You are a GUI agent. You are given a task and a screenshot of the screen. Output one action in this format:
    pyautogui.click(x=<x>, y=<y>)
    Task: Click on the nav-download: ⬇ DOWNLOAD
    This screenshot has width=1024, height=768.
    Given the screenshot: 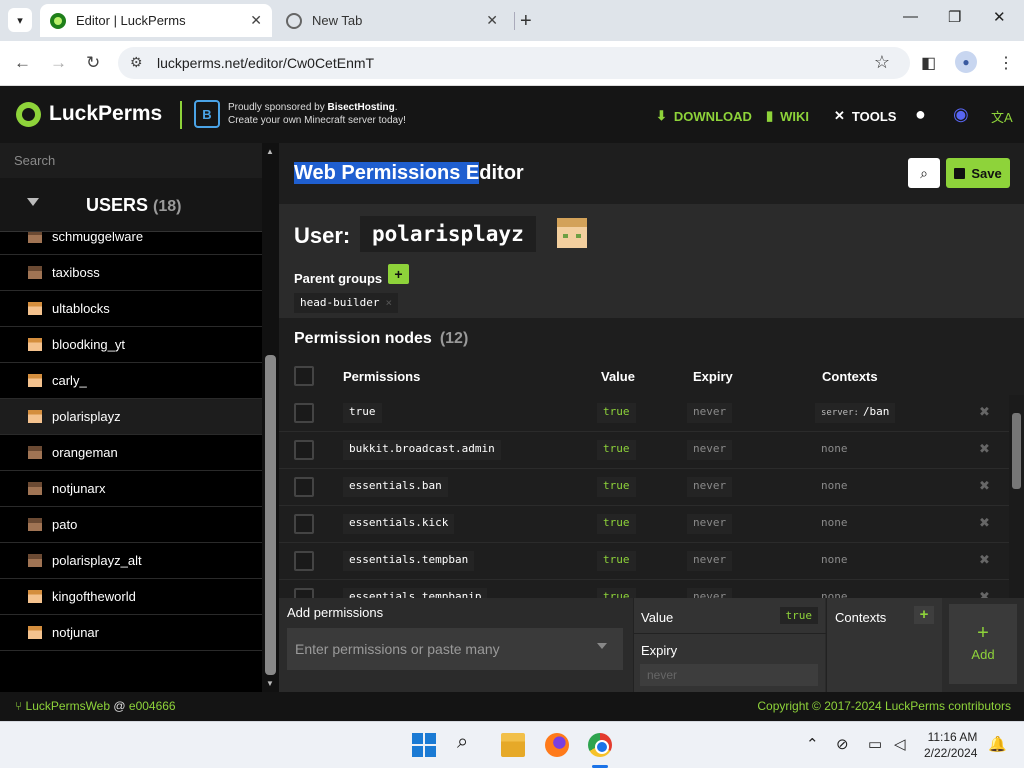 What is the action you would take?
    pyautogui.click(x=704, y=116)
    